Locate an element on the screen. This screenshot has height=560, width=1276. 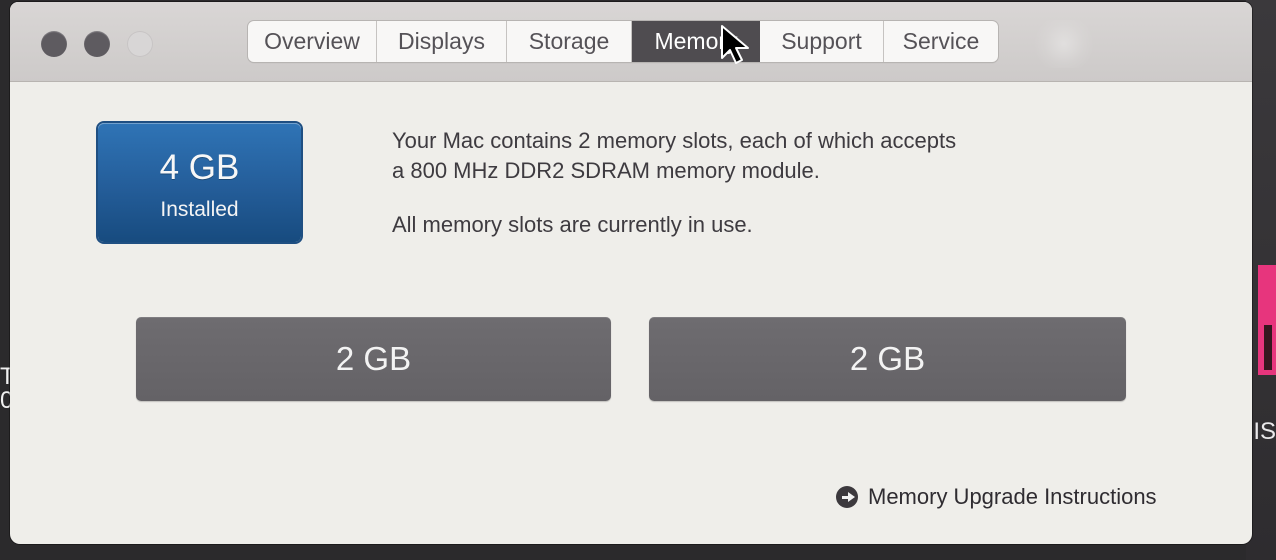
pointer-cursor-icon is located at coordinates (735, 44).